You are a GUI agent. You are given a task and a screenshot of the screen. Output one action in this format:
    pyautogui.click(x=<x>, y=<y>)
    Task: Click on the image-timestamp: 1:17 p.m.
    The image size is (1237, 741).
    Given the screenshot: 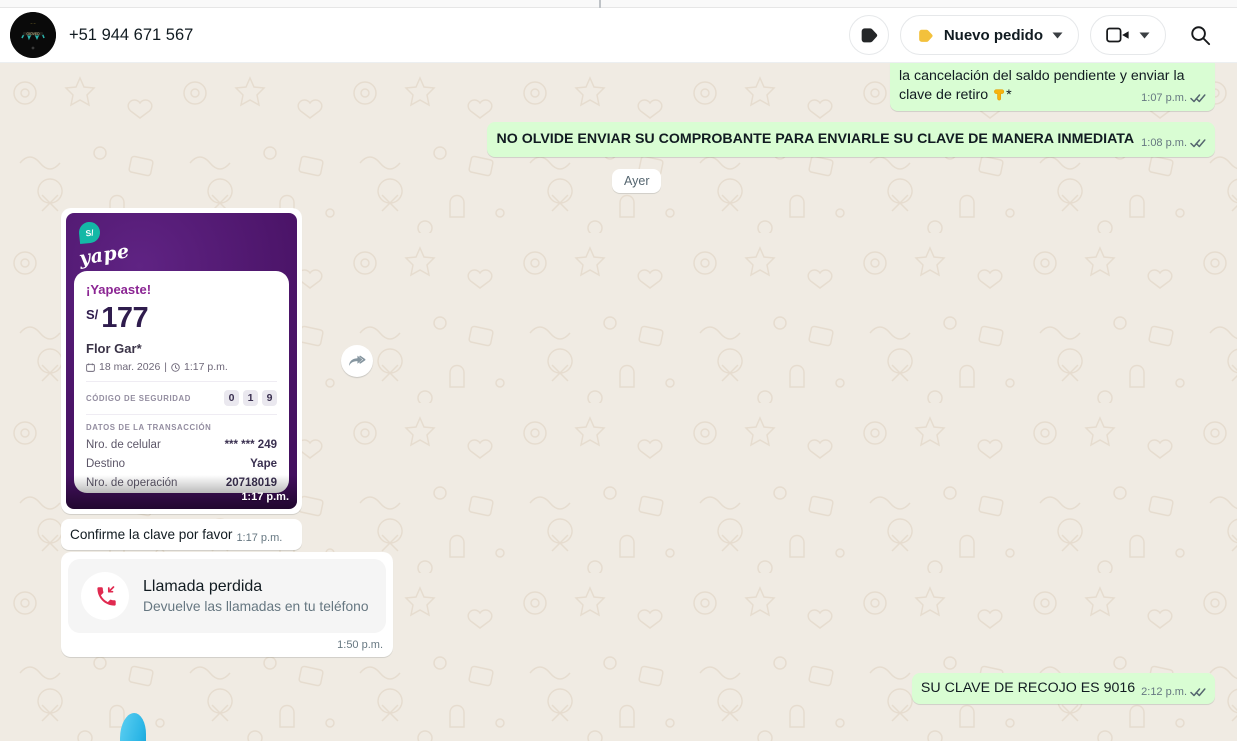 What is the action you would take?
    pyautogui.click(x=265, y=497)
    